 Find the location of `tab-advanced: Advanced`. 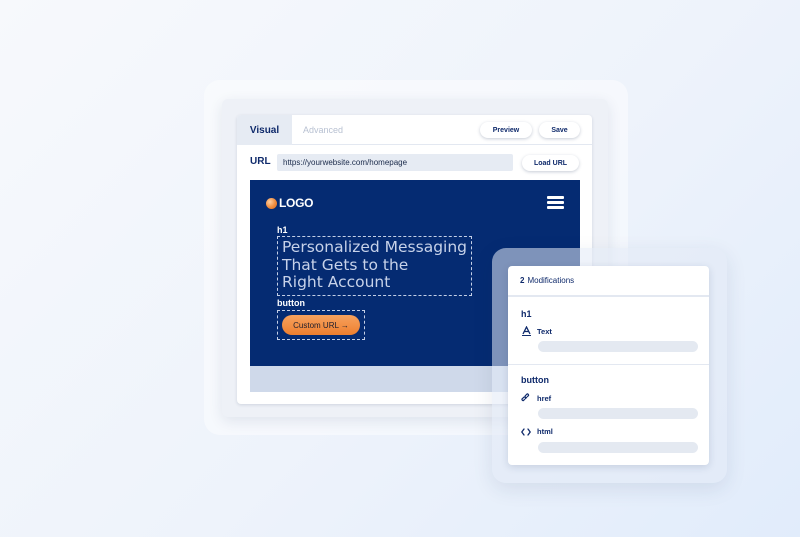

tab-advanced: Advanced is located at coordinates (323, 130).